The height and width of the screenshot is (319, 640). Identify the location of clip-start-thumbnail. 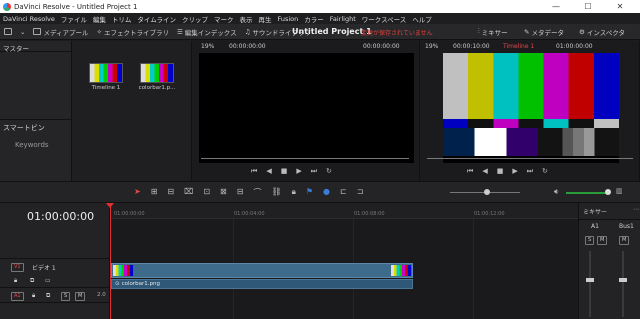
(123, 270).